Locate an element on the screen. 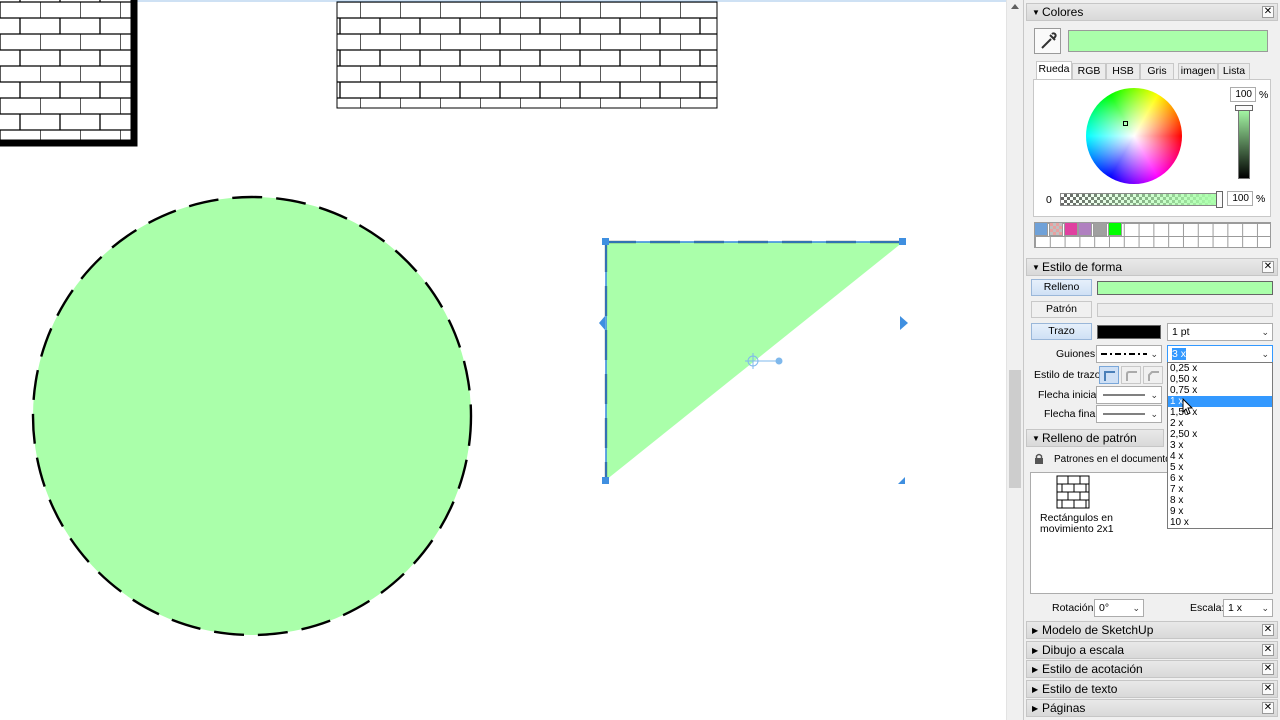  collapsed-arrow-icon: ▶ is located at coordinates (1035, 689).